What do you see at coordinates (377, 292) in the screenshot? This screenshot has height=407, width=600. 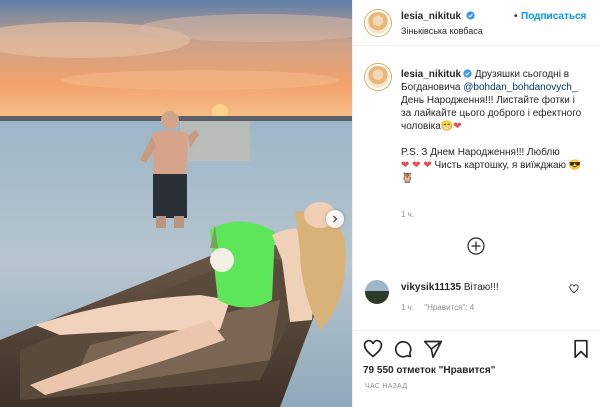 I see `commenter-avatar` at bounding box center [377, 292].